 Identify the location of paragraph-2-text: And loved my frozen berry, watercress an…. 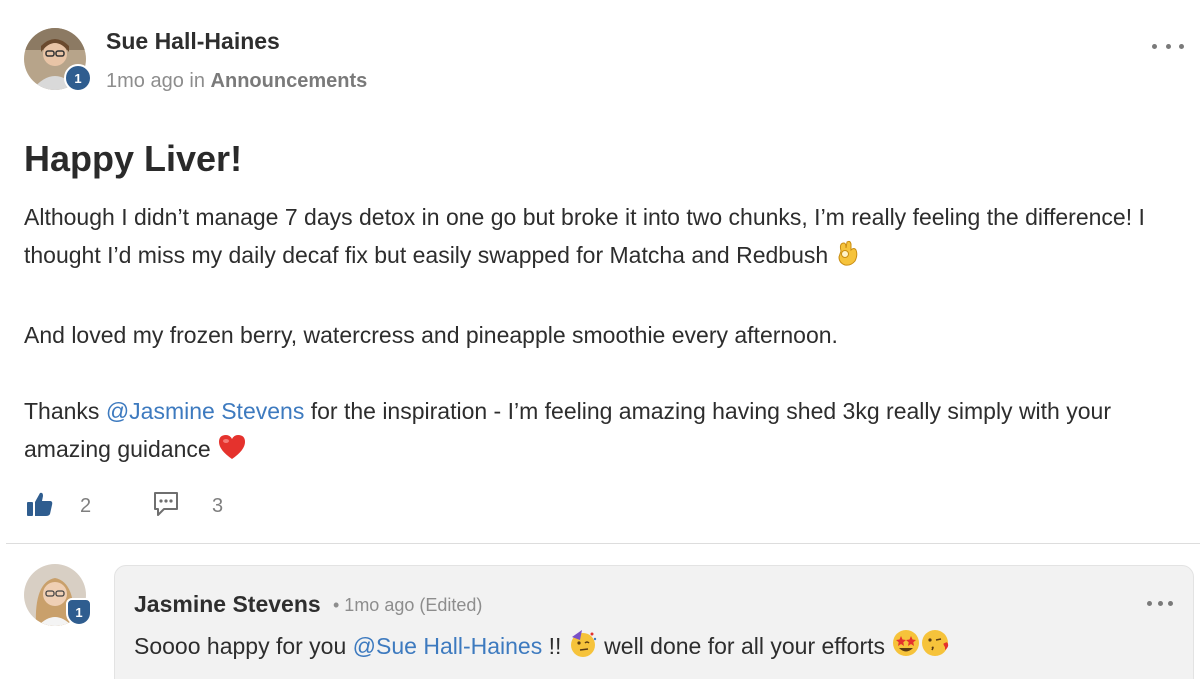
(431, 335).